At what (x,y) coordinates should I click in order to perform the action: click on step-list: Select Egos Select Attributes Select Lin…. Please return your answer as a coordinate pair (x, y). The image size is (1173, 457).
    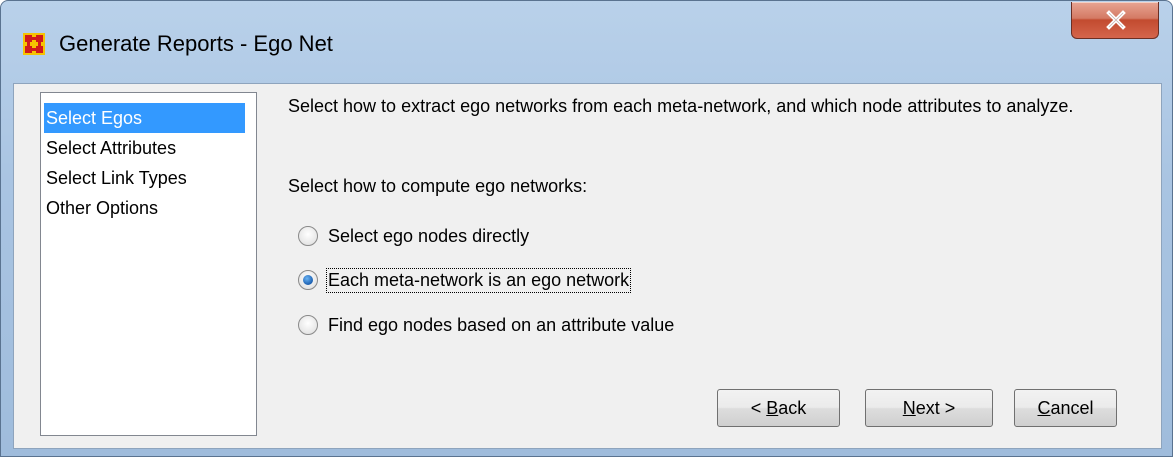
    Looking at the image, I should click on (148, 264).